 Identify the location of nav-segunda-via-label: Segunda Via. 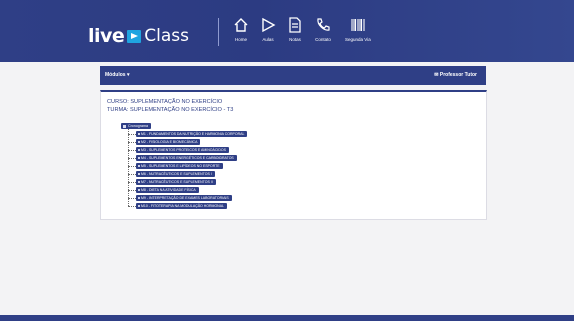
(358, 39).